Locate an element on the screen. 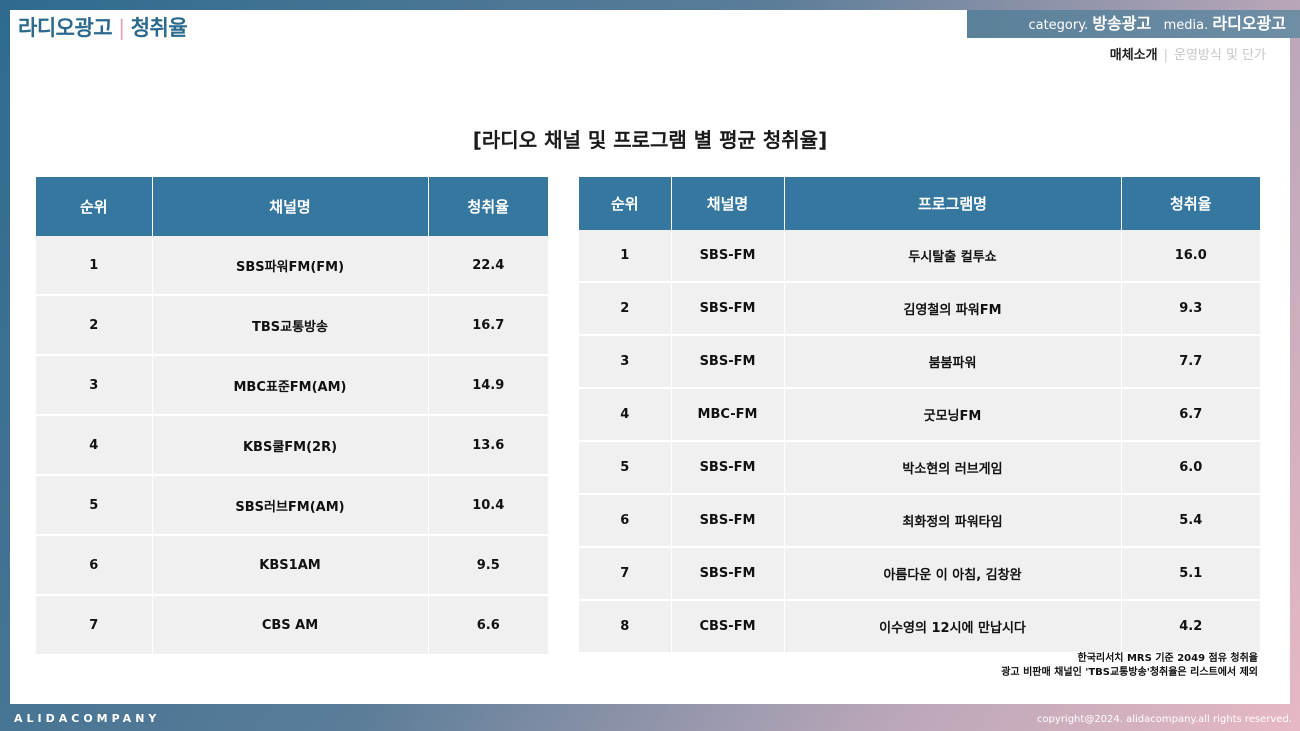 The image size is (1300, 731). media-value: 라디오광고 is located at coordinates (1249, 23).